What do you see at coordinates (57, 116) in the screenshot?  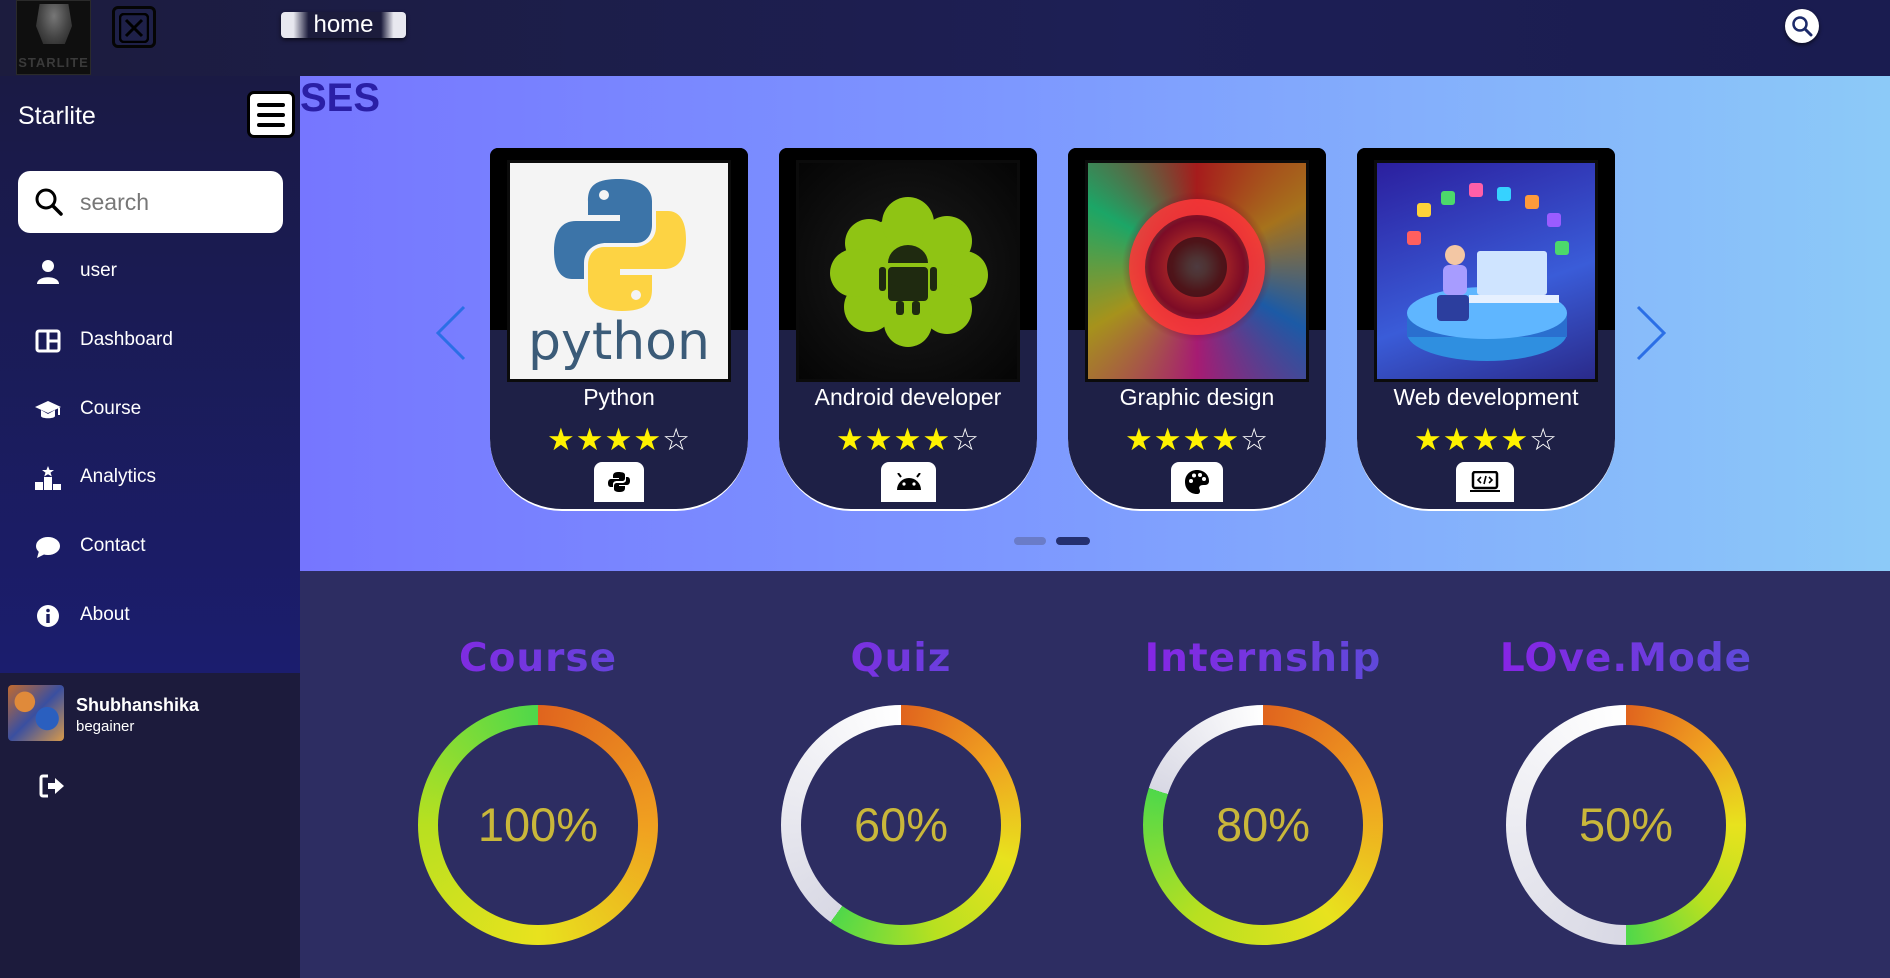 I see `sidebar-title: Starlite` at bounding box center [57, 116].